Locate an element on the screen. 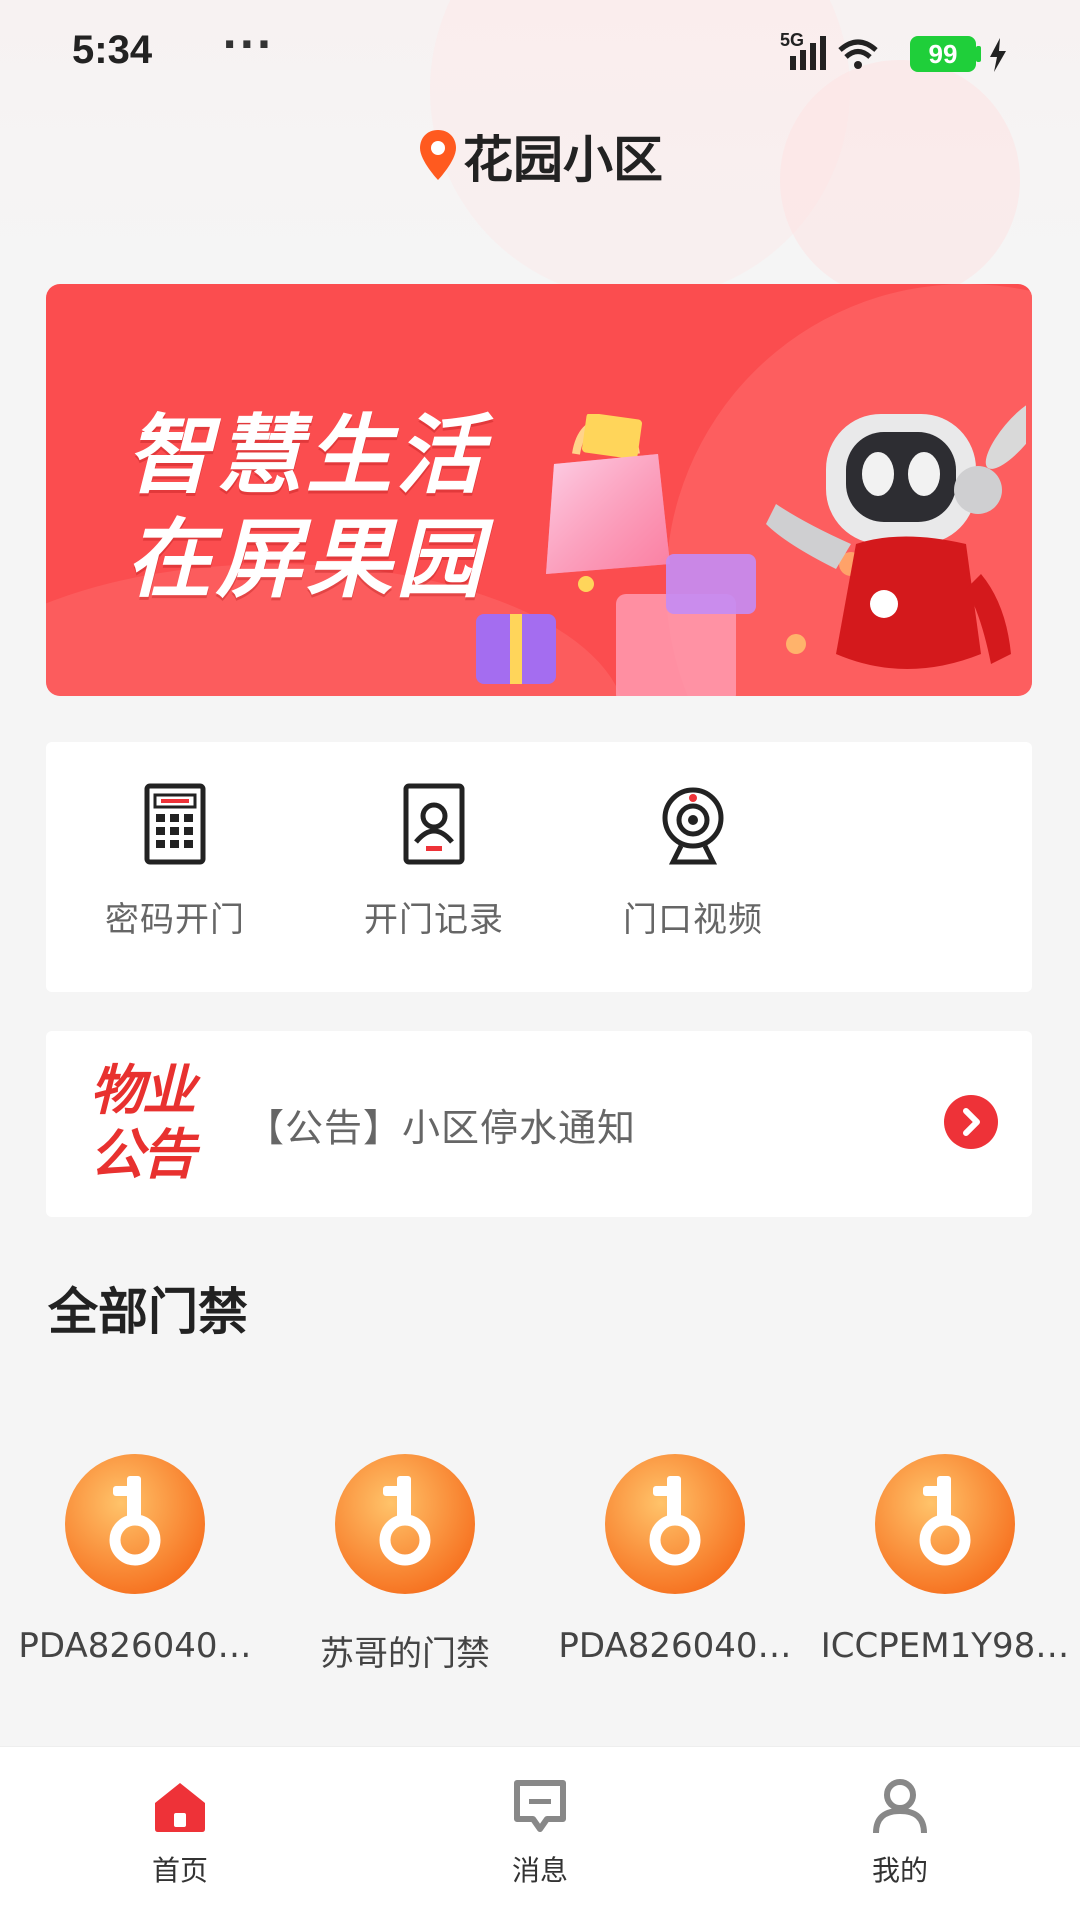  camera-icon is located at coordinates (693, 826).